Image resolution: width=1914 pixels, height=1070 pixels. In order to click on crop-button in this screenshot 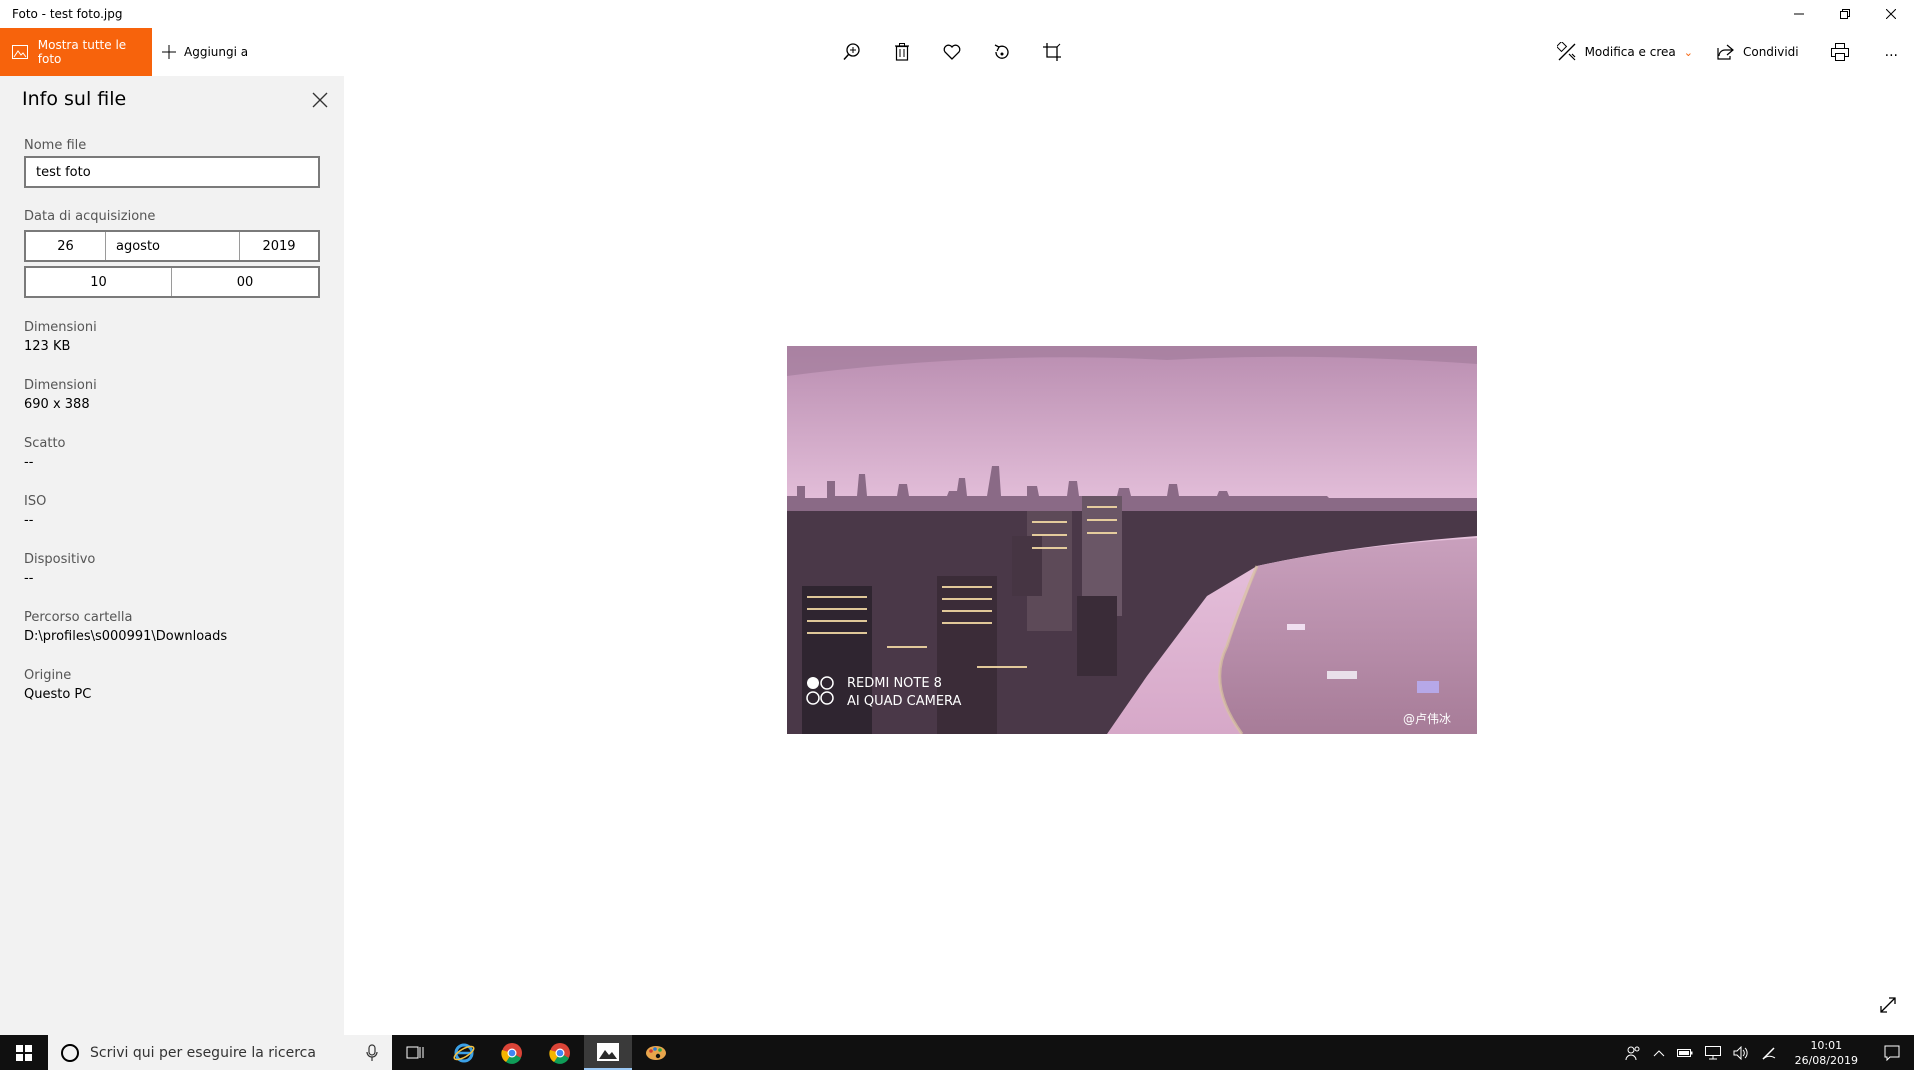, I will do `click(1052, 52)`.